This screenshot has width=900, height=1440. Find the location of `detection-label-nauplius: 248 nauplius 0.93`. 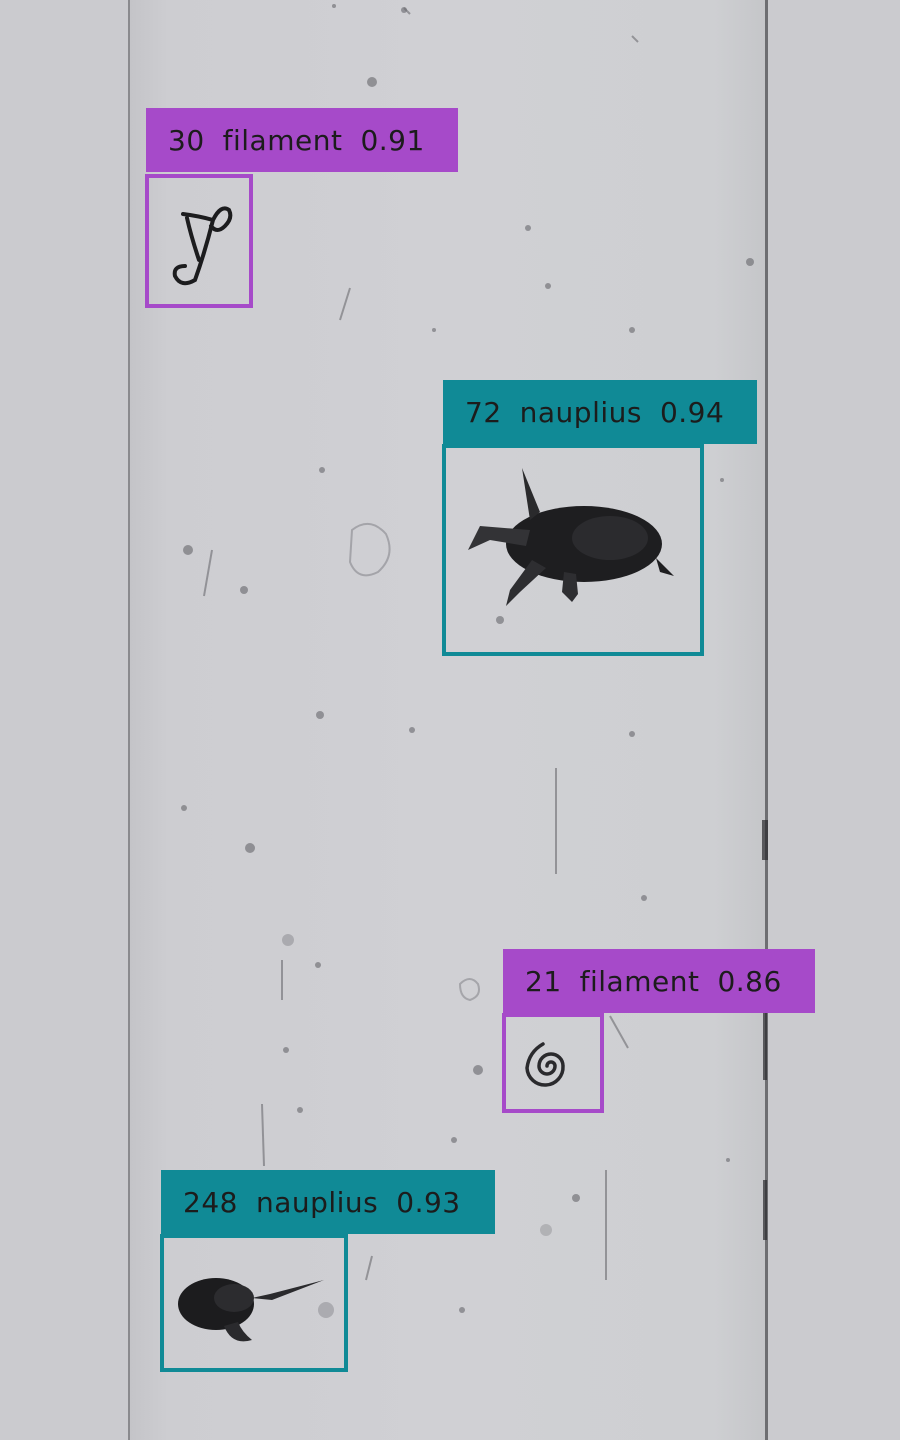

detection-label-nauplius: 248 nauplius 0.93 is located at coordinates (328, 1202).